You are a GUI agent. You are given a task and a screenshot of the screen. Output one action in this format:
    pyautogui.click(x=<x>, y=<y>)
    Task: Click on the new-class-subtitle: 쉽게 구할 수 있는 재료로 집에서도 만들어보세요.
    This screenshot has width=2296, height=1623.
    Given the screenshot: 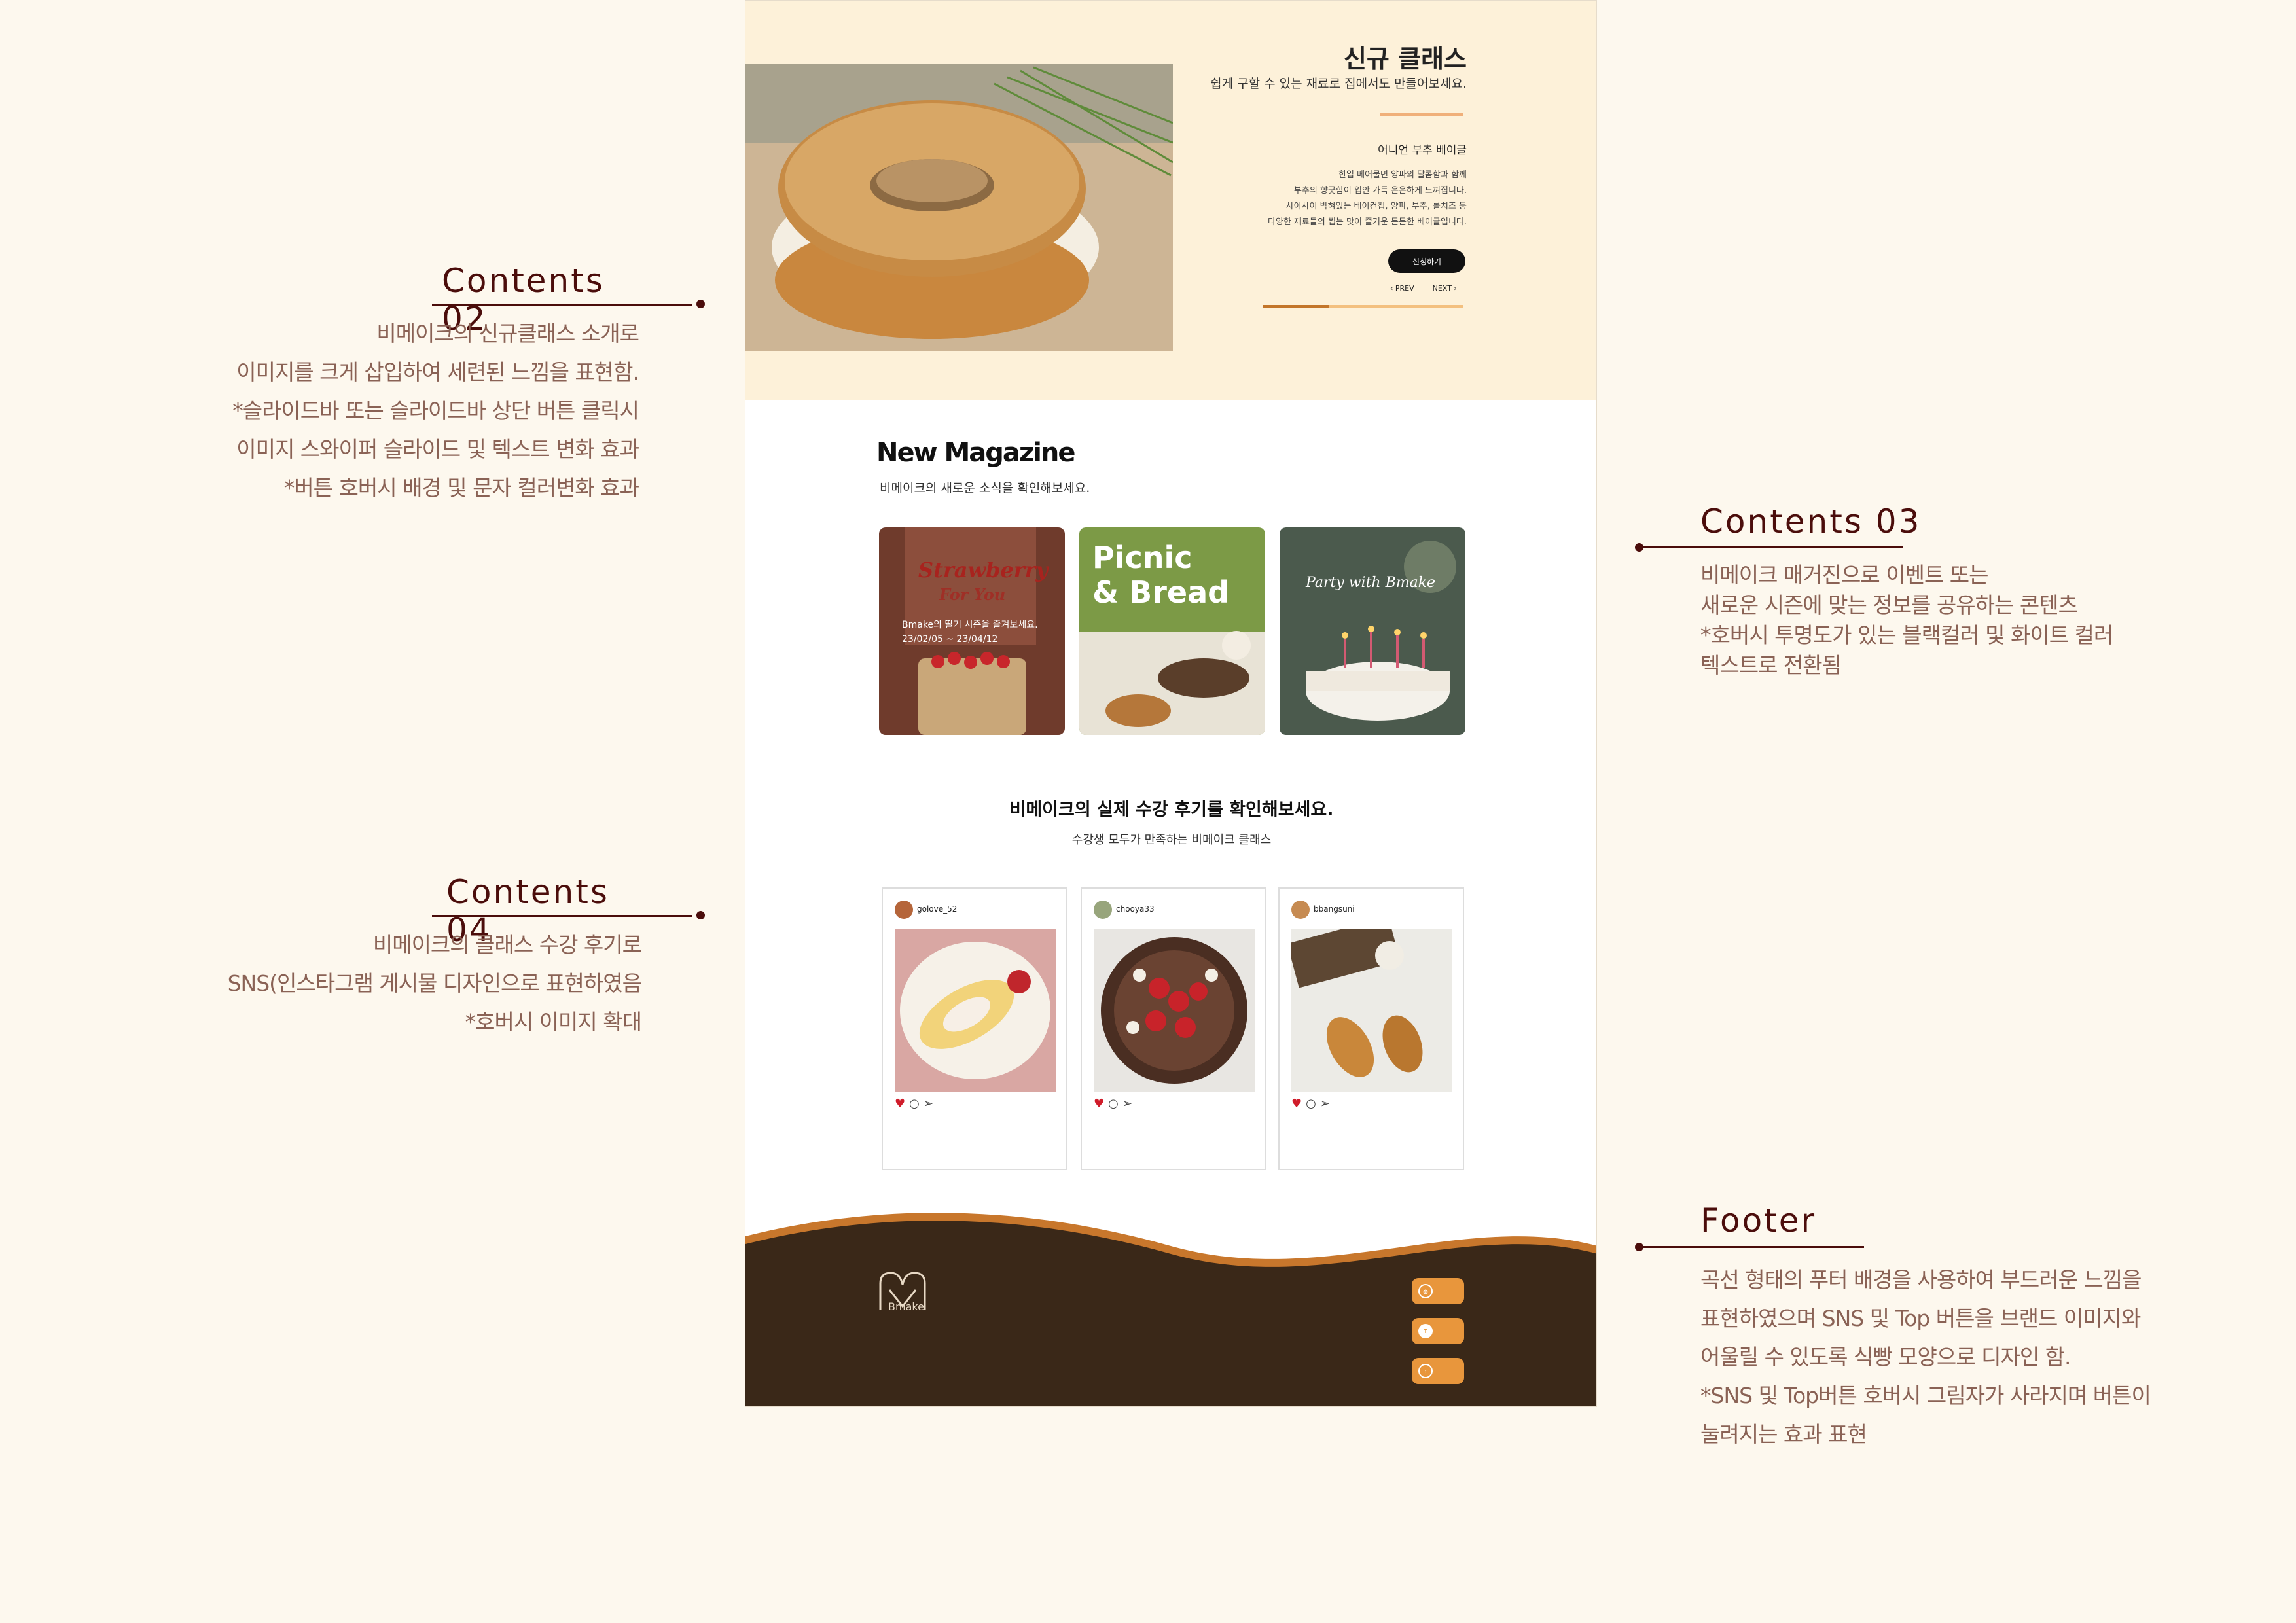 What is the action you would take?
    pyautogui.click(x=1338, y=84)
    